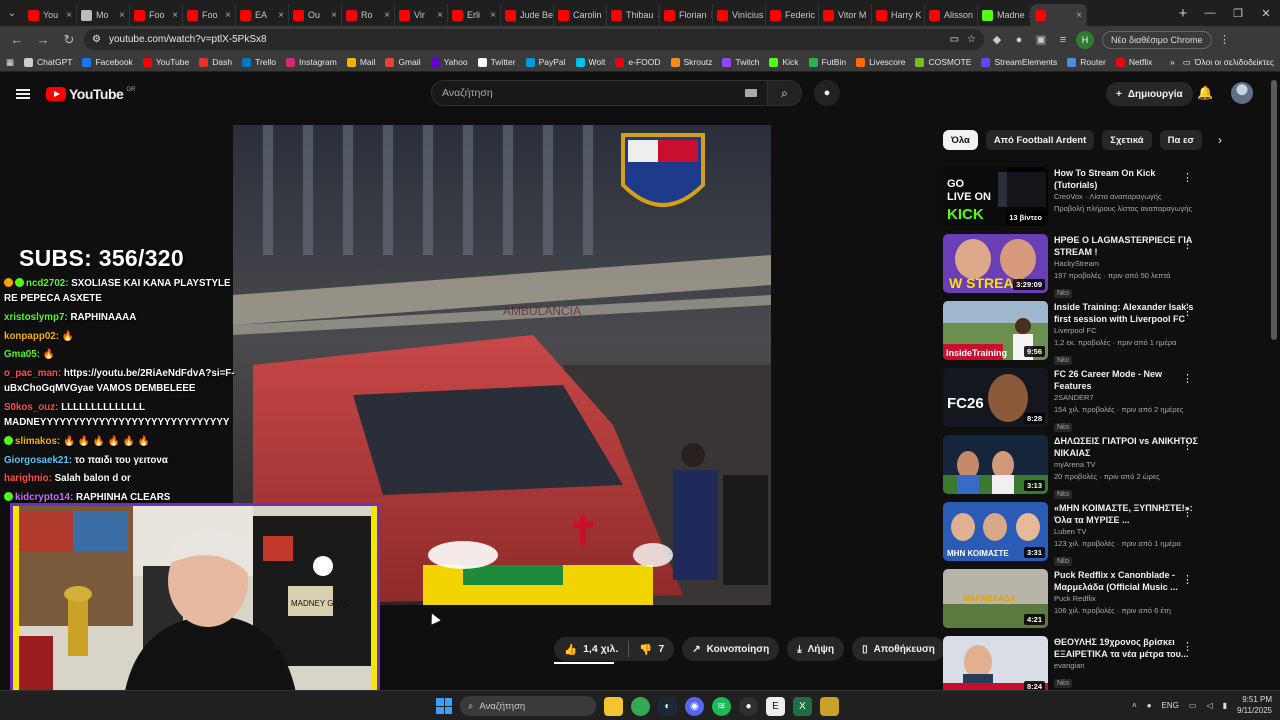  What do you see at coordinates (748, 706) in the screenshot?
I see `obs-icon: ●` at bounding box center [748, 706].